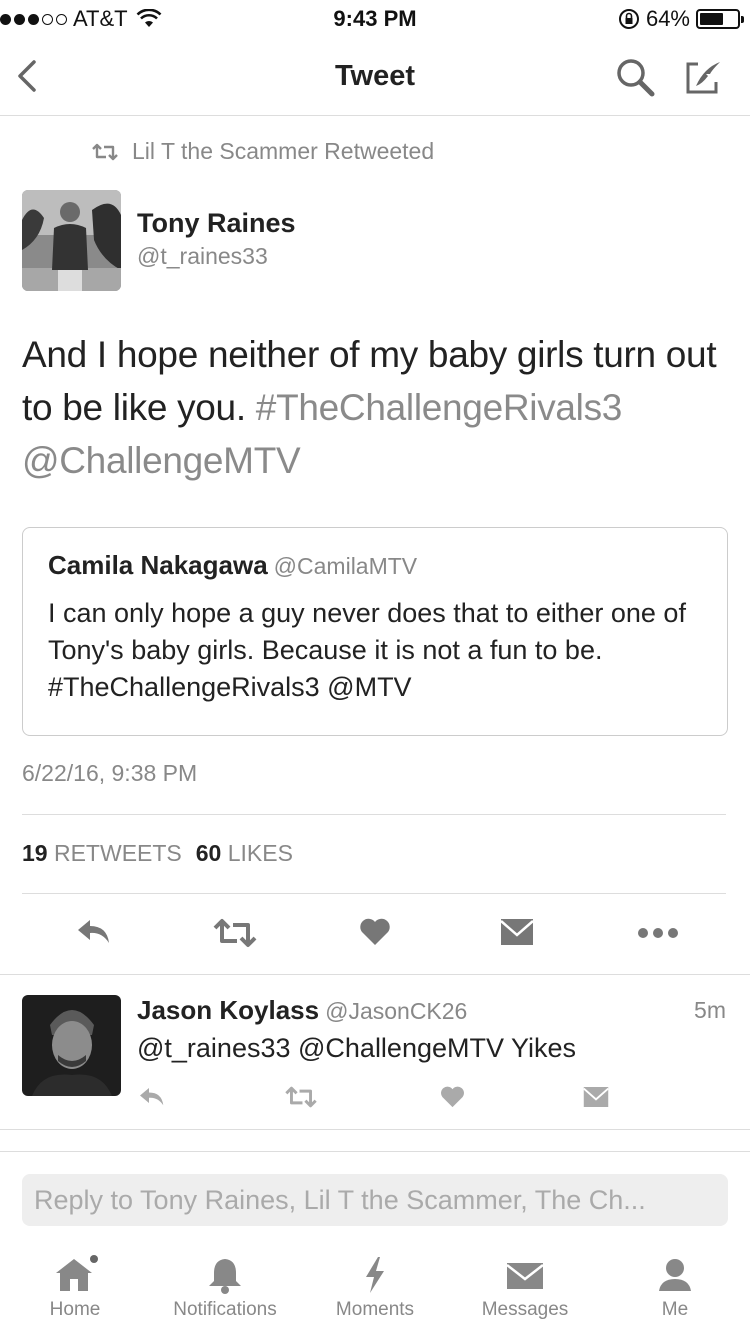  I want to click on search-button, so click(636, 78).